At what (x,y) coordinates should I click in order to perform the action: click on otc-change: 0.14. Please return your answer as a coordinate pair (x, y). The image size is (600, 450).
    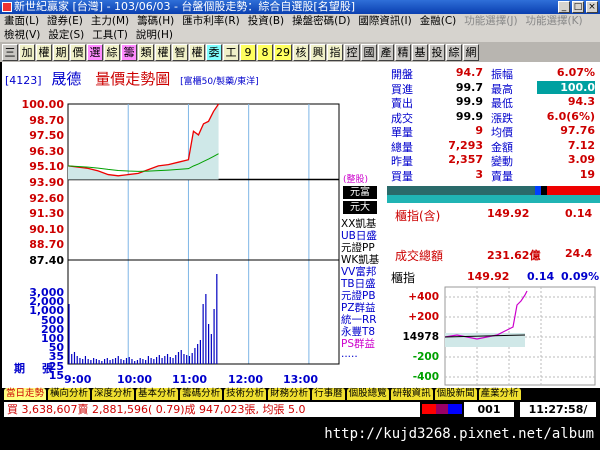
    Looking at the image, I should click on (541, 276).